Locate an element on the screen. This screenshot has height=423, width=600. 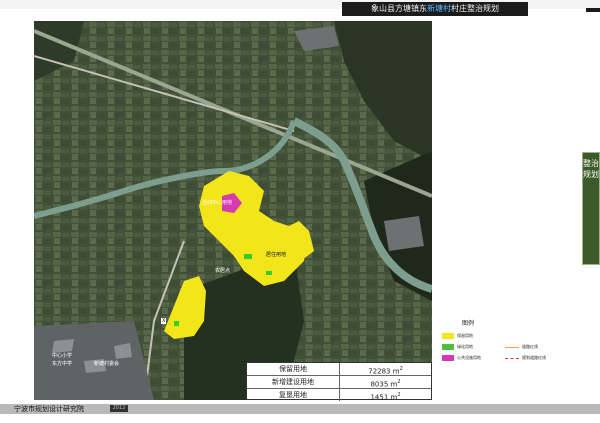
stat-value: 1451 m2 is located at coordinates (385, 397).